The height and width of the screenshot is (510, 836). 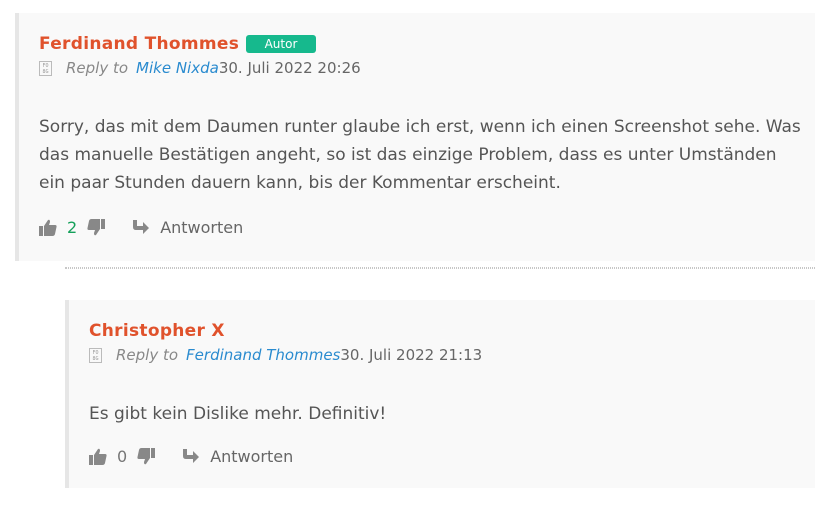 I want to click on comment-author: Christopher X, so click(x=157, y=331).